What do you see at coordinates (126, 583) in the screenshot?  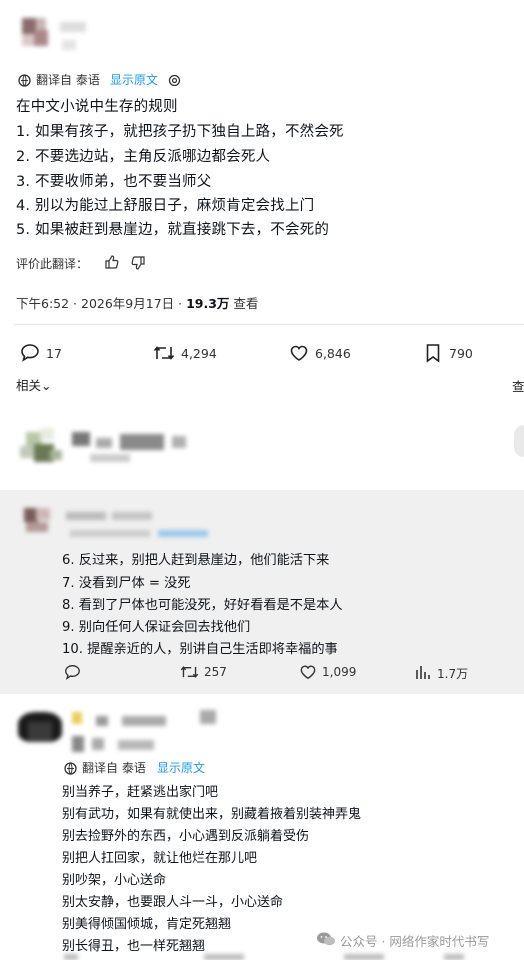 I see `tweet2-line: 7. 没看到尸体 = 没死` at bounding box center [126, 583].